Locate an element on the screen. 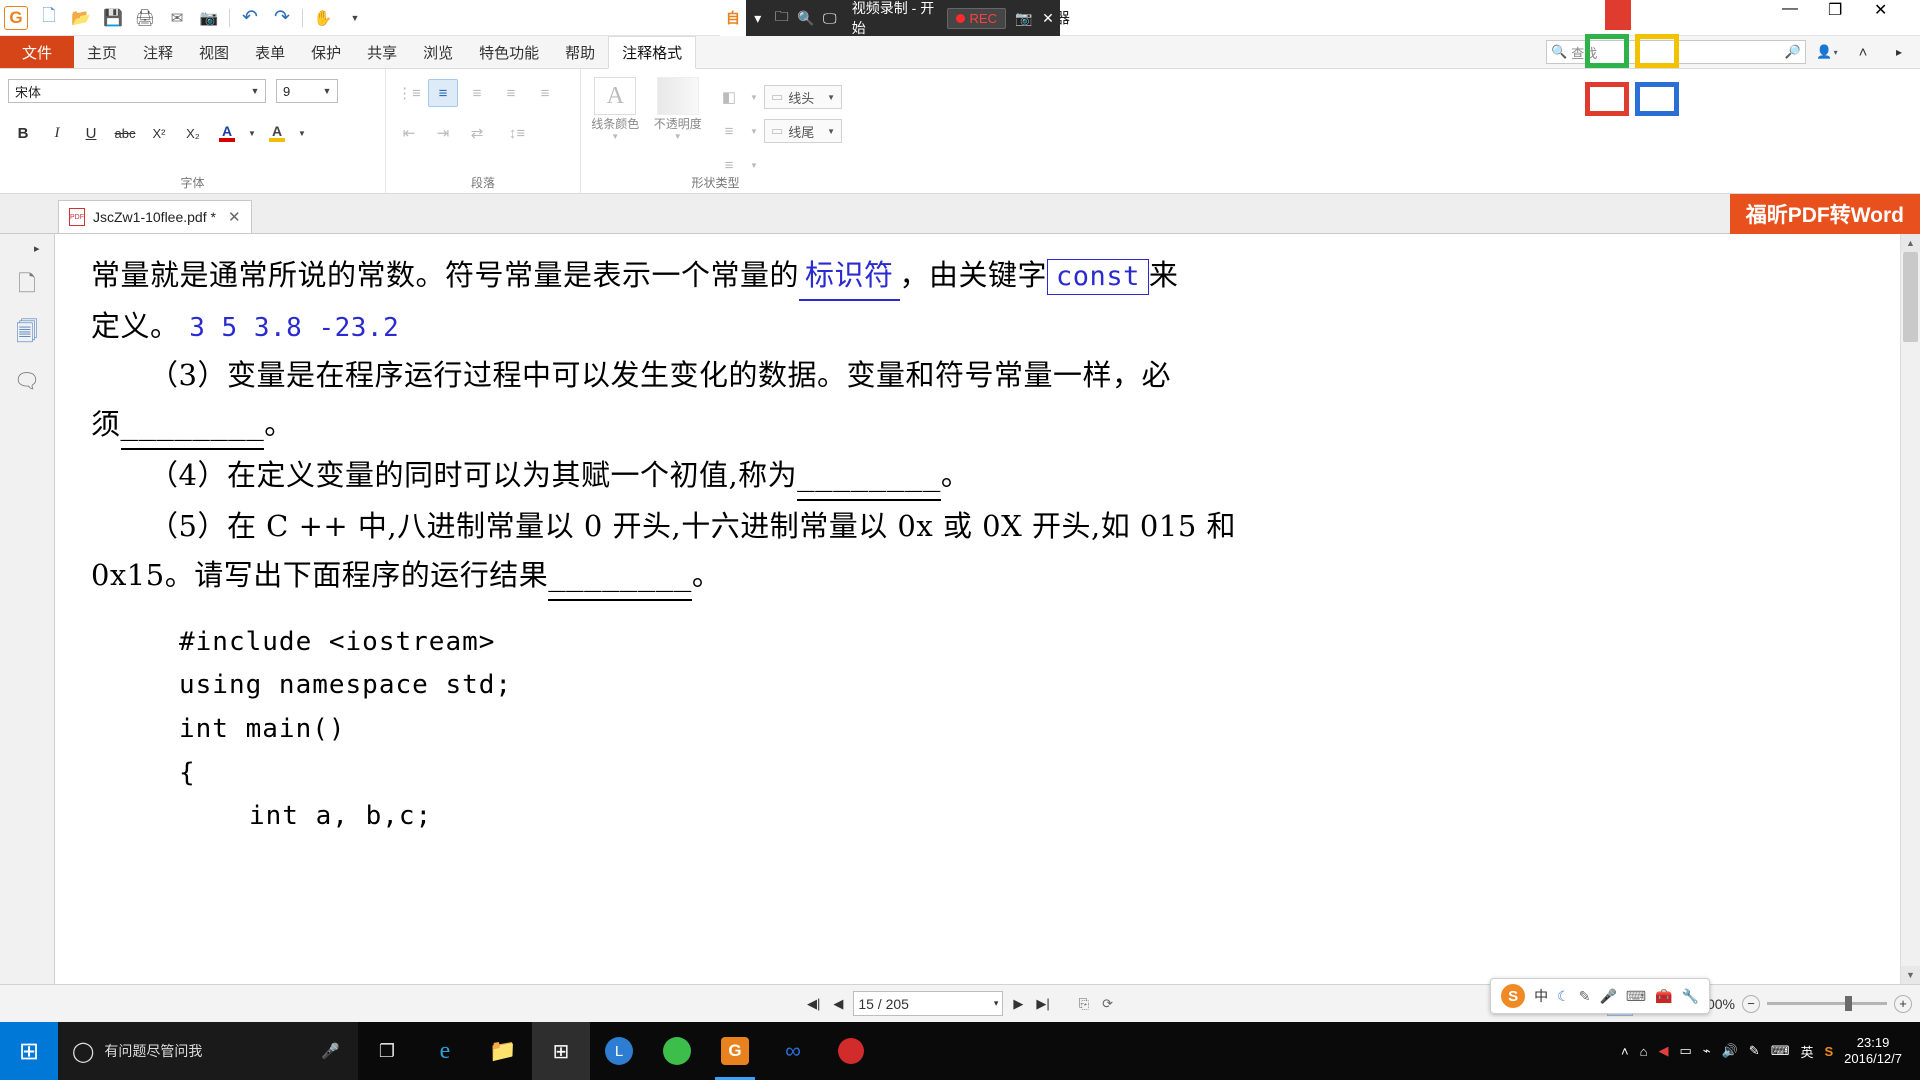 This screenshot has height=1080, width=1920. print-button: 🖨 is located at coordinates (145, 18).